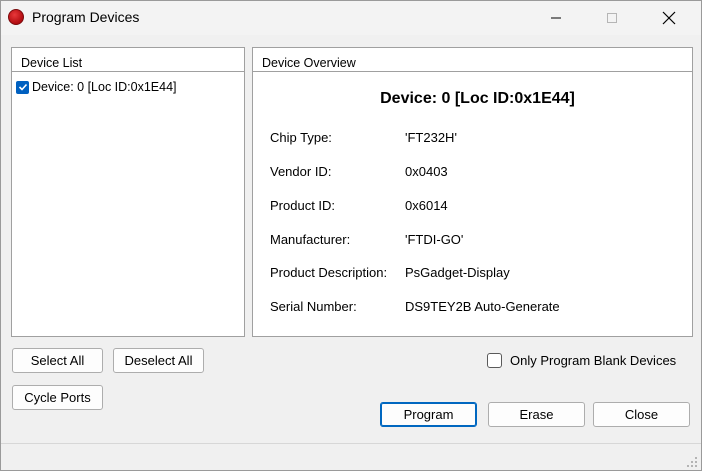 The height and width of the screenshot is (471, 702). I want to click on device-overview-header: Device Overview, so click(472, 60).